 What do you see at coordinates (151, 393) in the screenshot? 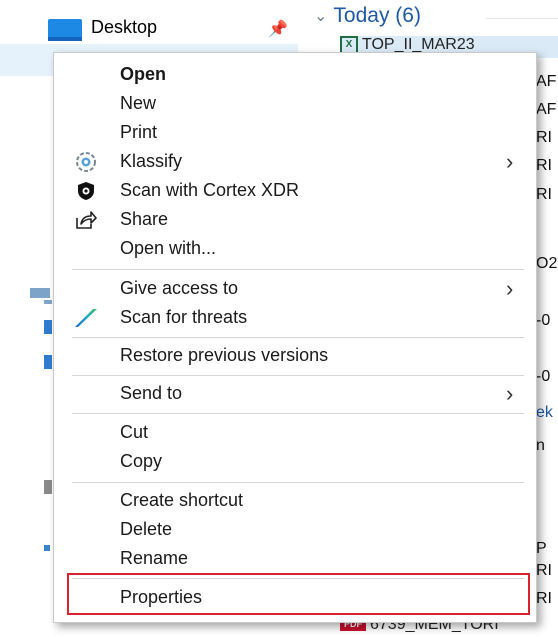
I see `menu-item-label: Send to` at bounding box center [151, 393].